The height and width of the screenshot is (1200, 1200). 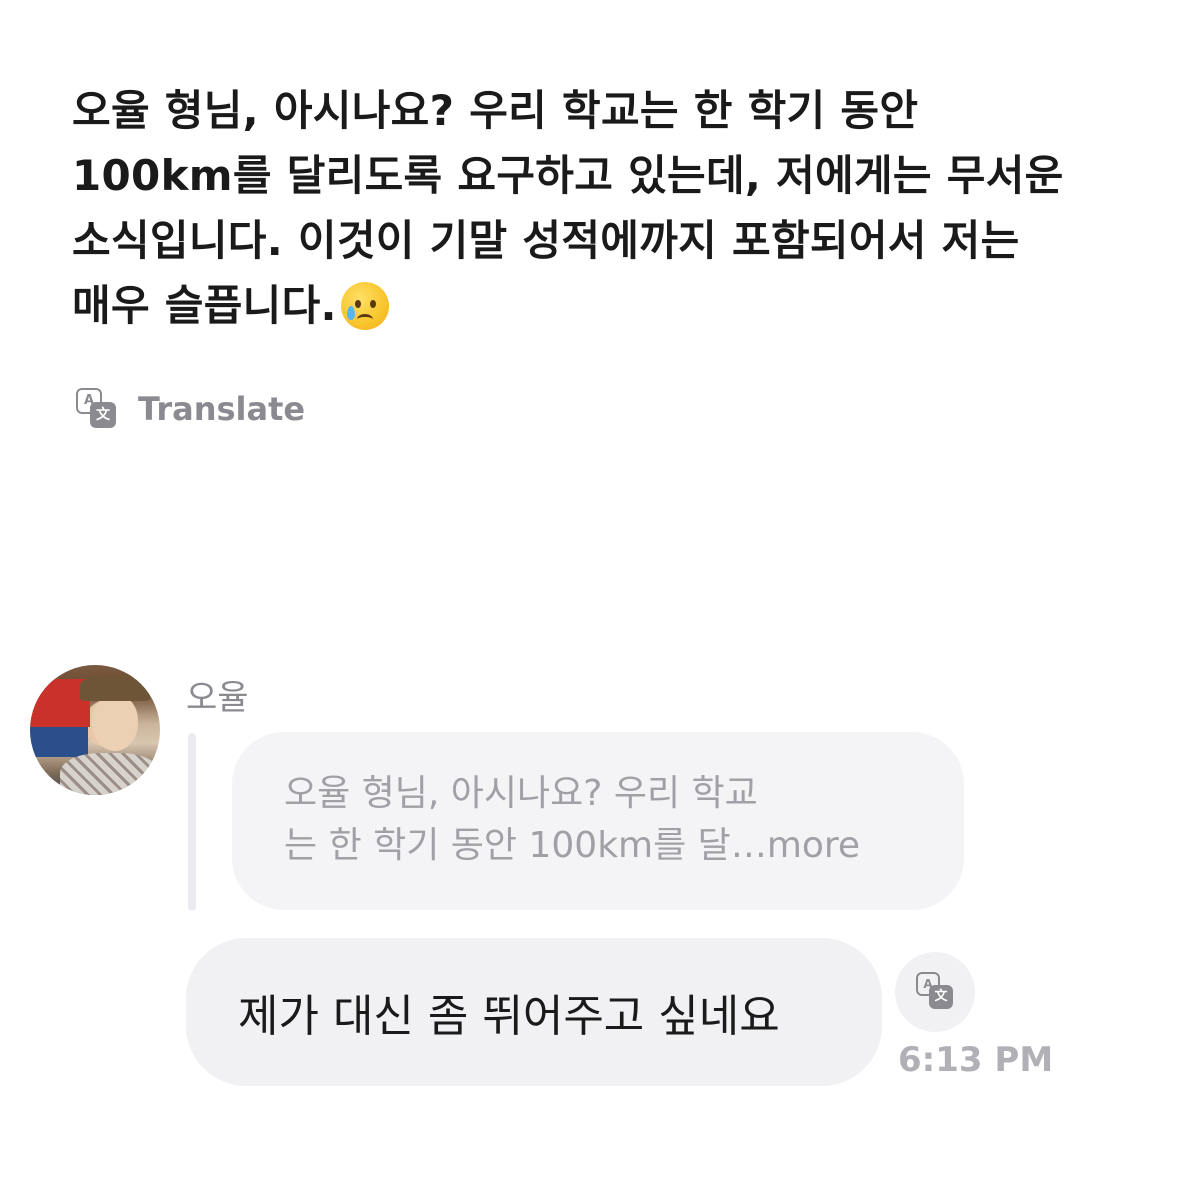 I want to click on quoted-line: 오율 형님, 아시나요? 우리 학교, so click(x=521, y=793).